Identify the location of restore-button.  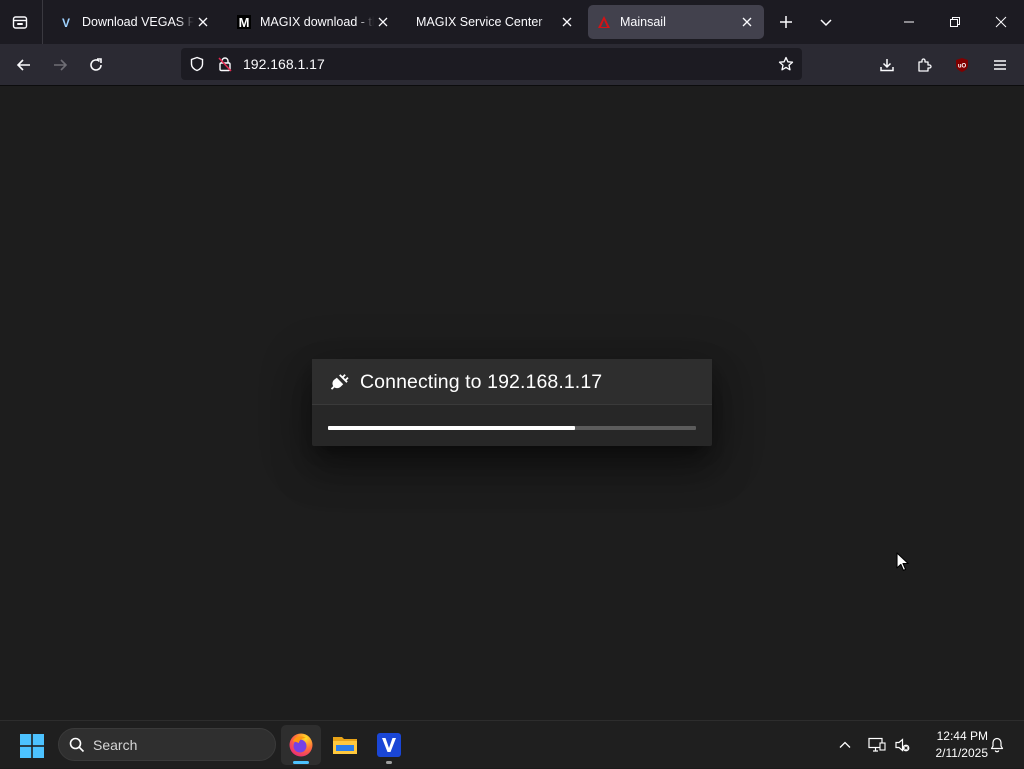
(955, 22).